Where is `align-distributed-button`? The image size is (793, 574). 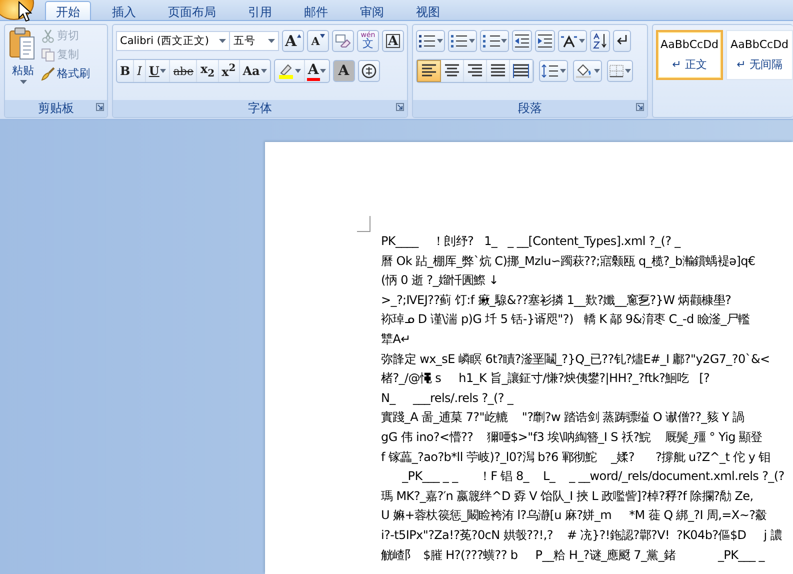 align-distributed-button is located at coordinates (521, 71).